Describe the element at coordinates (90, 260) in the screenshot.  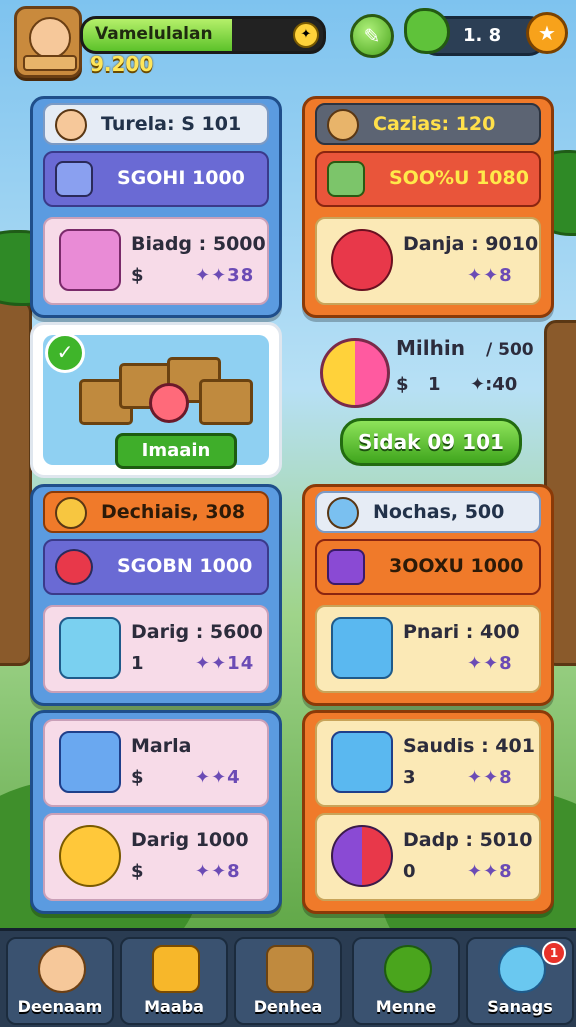
I see `cake-box-icon` at that location.